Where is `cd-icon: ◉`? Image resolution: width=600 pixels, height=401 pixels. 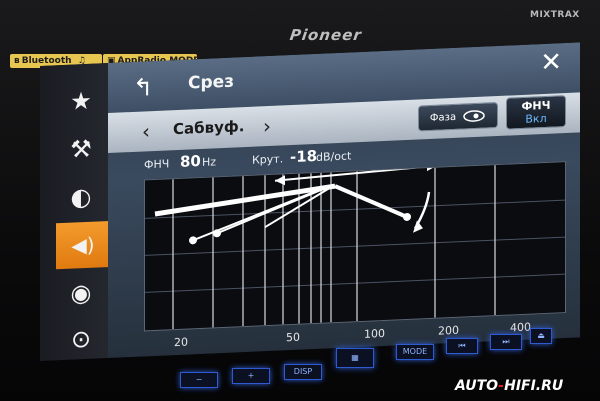
cd-icon: ◉ is located at coordinates (81, 293).